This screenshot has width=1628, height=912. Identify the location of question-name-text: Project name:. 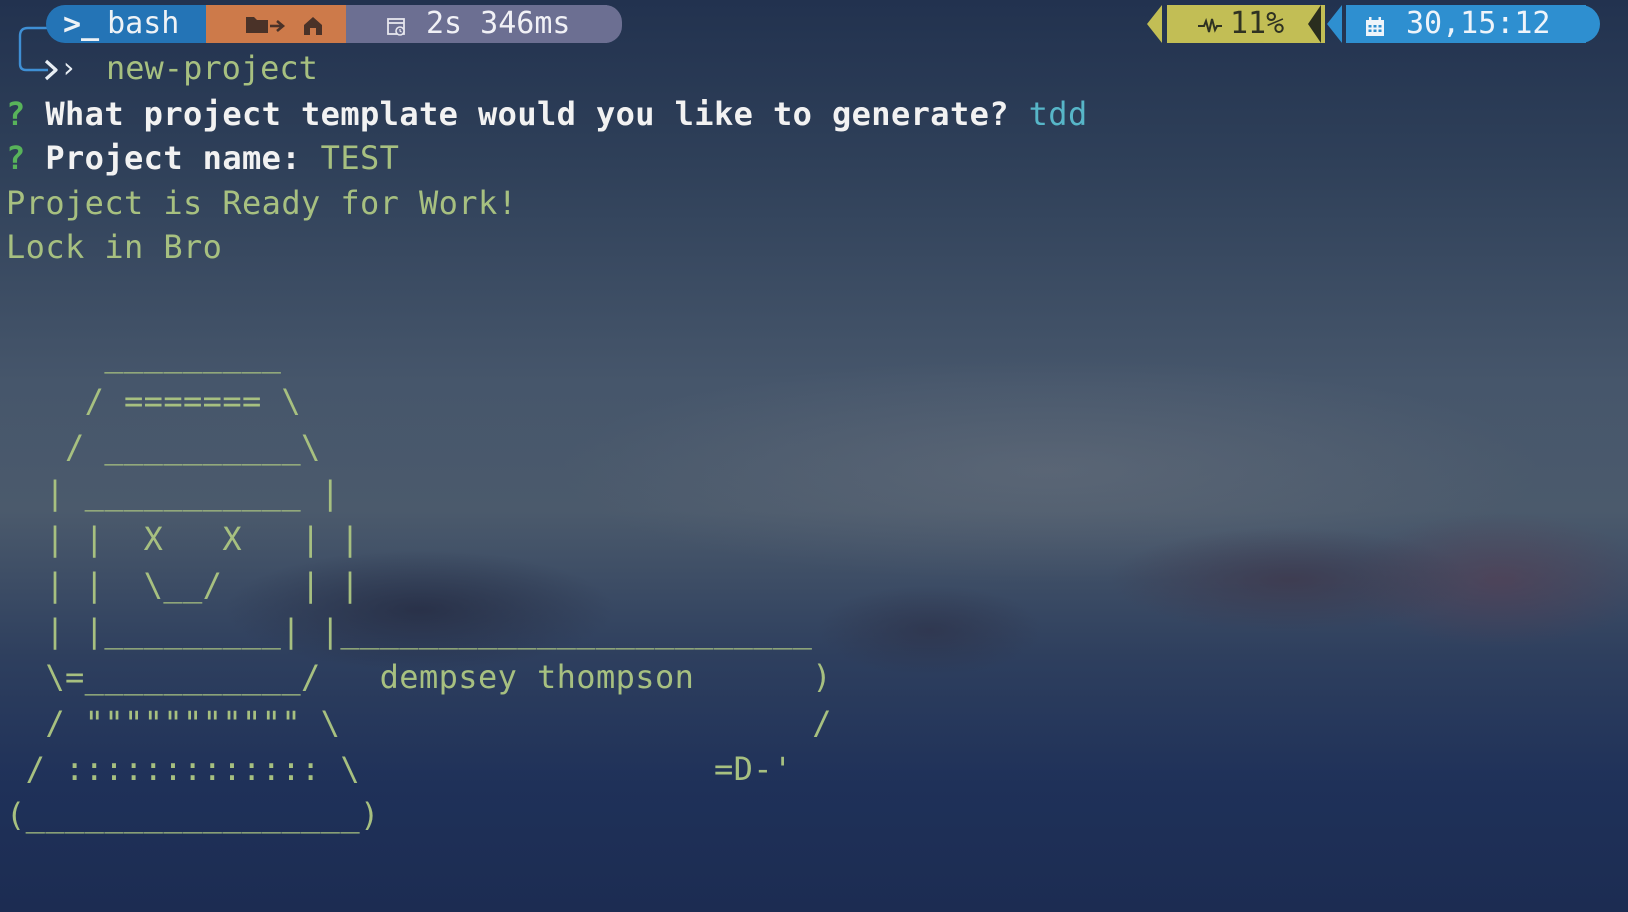
(173, 158).